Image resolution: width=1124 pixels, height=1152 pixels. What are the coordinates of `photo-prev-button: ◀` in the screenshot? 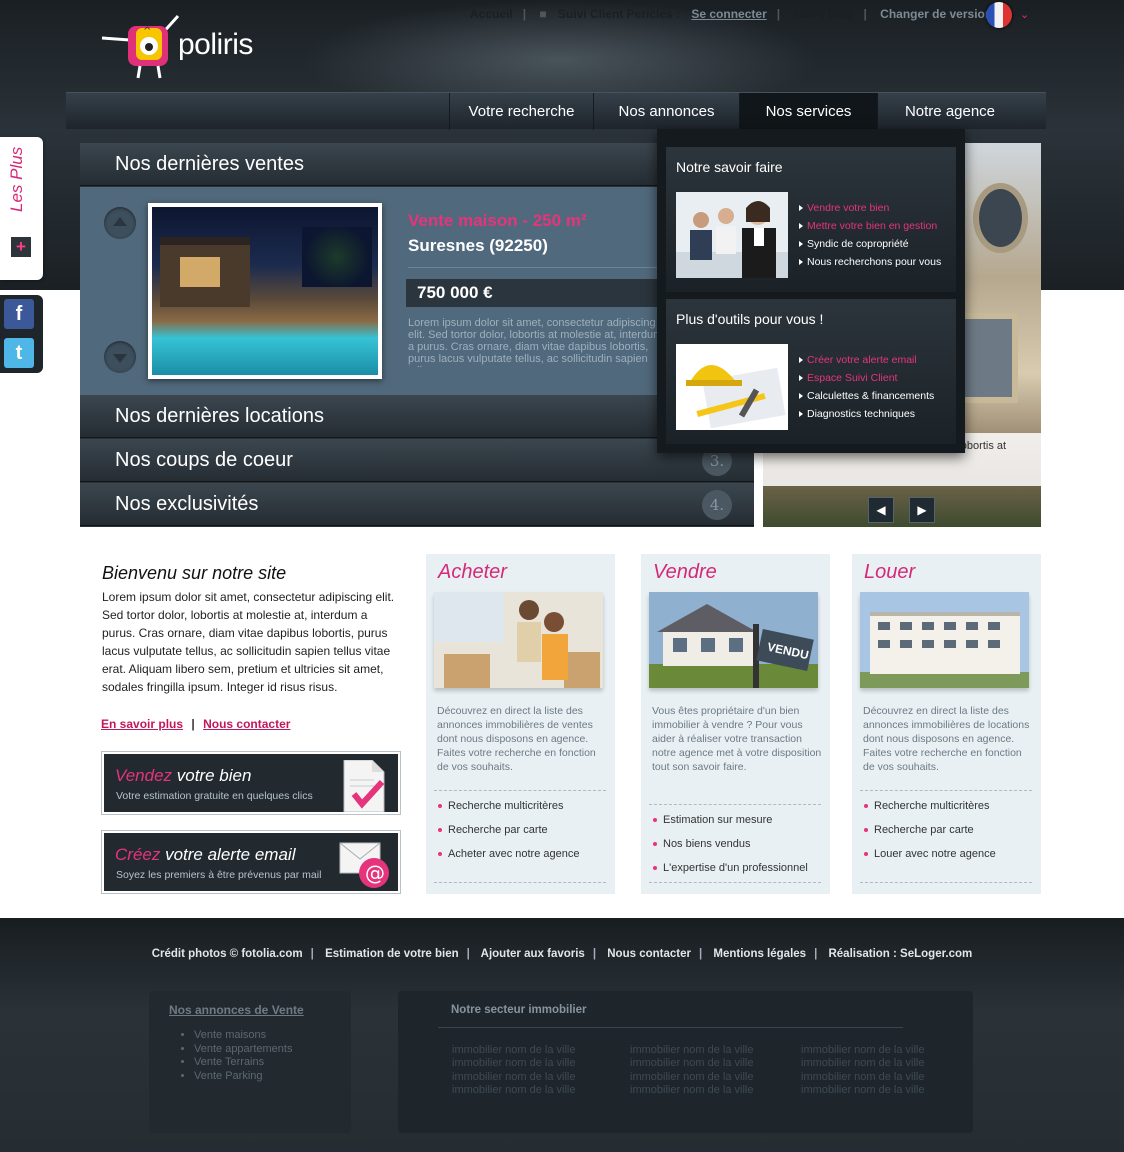 It's located at (881, 510).